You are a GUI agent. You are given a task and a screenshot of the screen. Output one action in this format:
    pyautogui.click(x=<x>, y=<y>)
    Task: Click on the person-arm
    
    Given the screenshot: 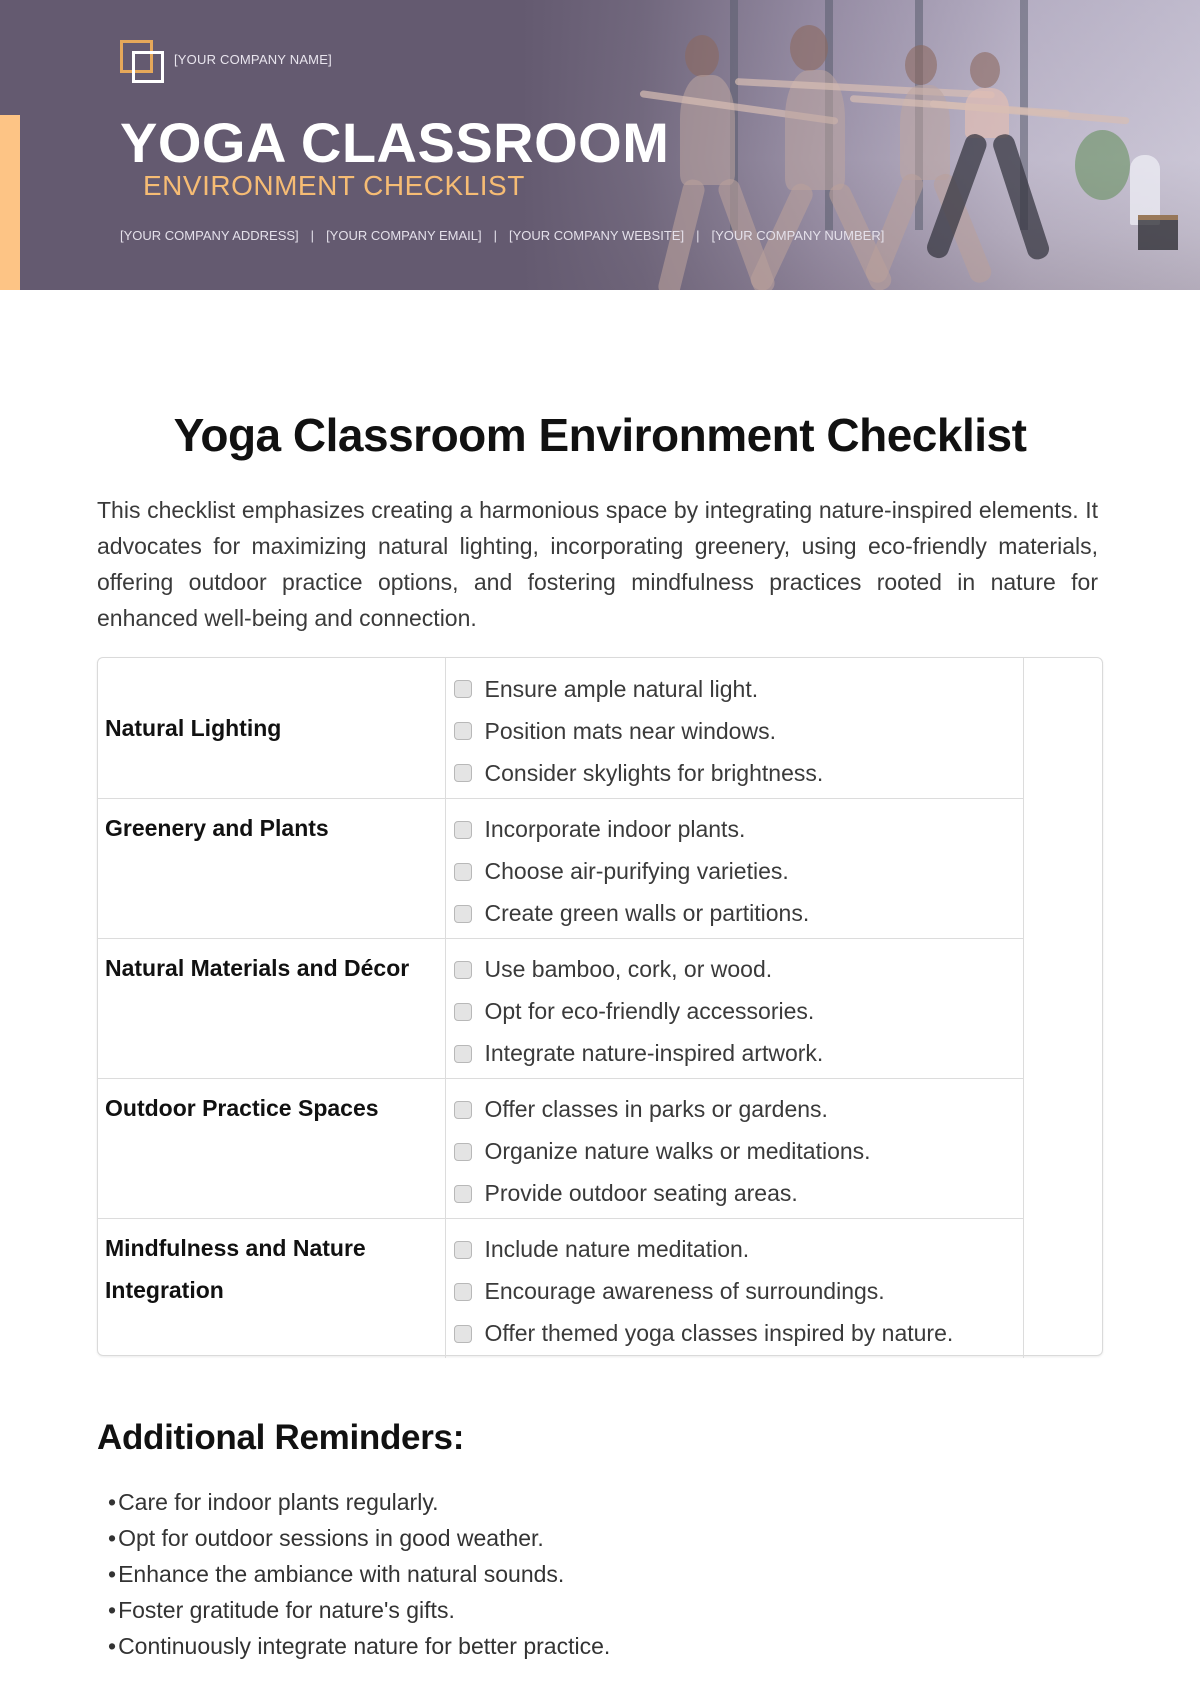 What is the action you would take?
    pyautogui.click(x=1029, y=112)
    